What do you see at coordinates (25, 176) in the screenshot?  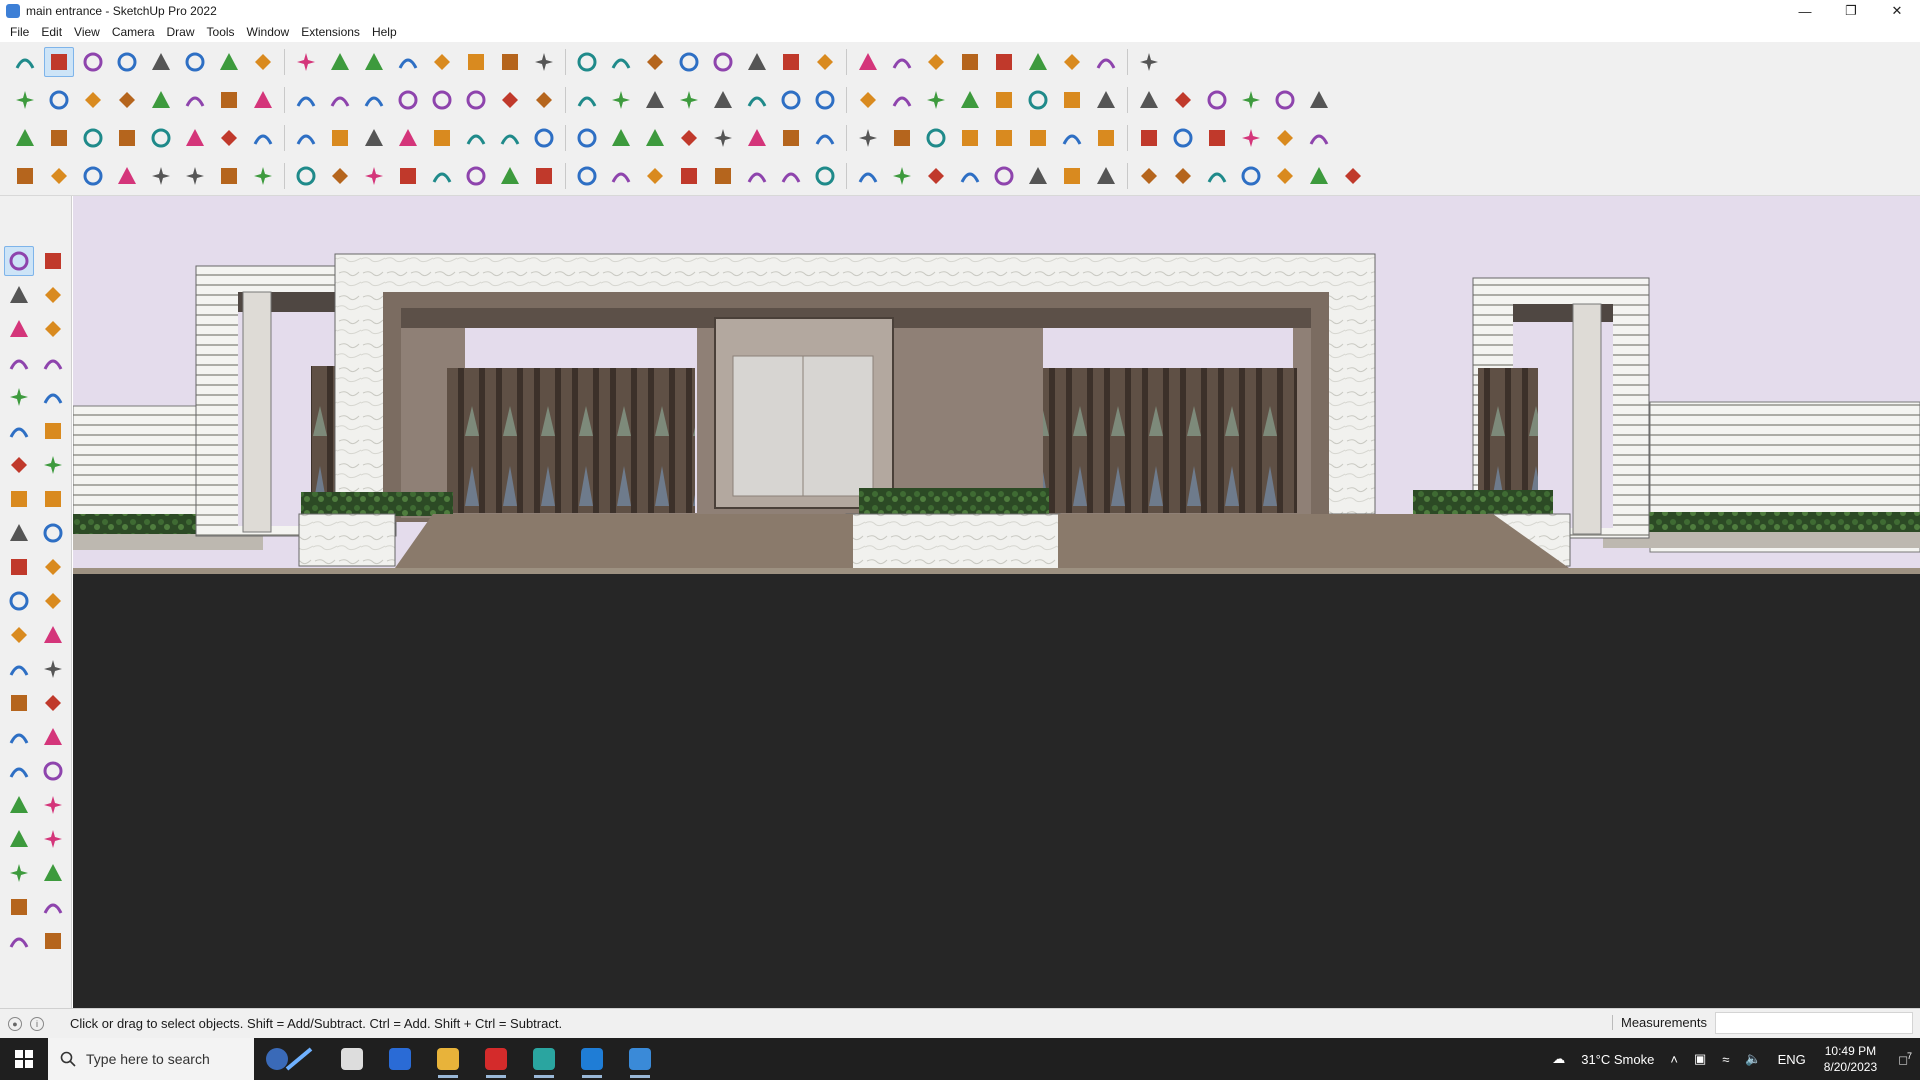 I see `select-box-icon` at bounding box center [25, 176].